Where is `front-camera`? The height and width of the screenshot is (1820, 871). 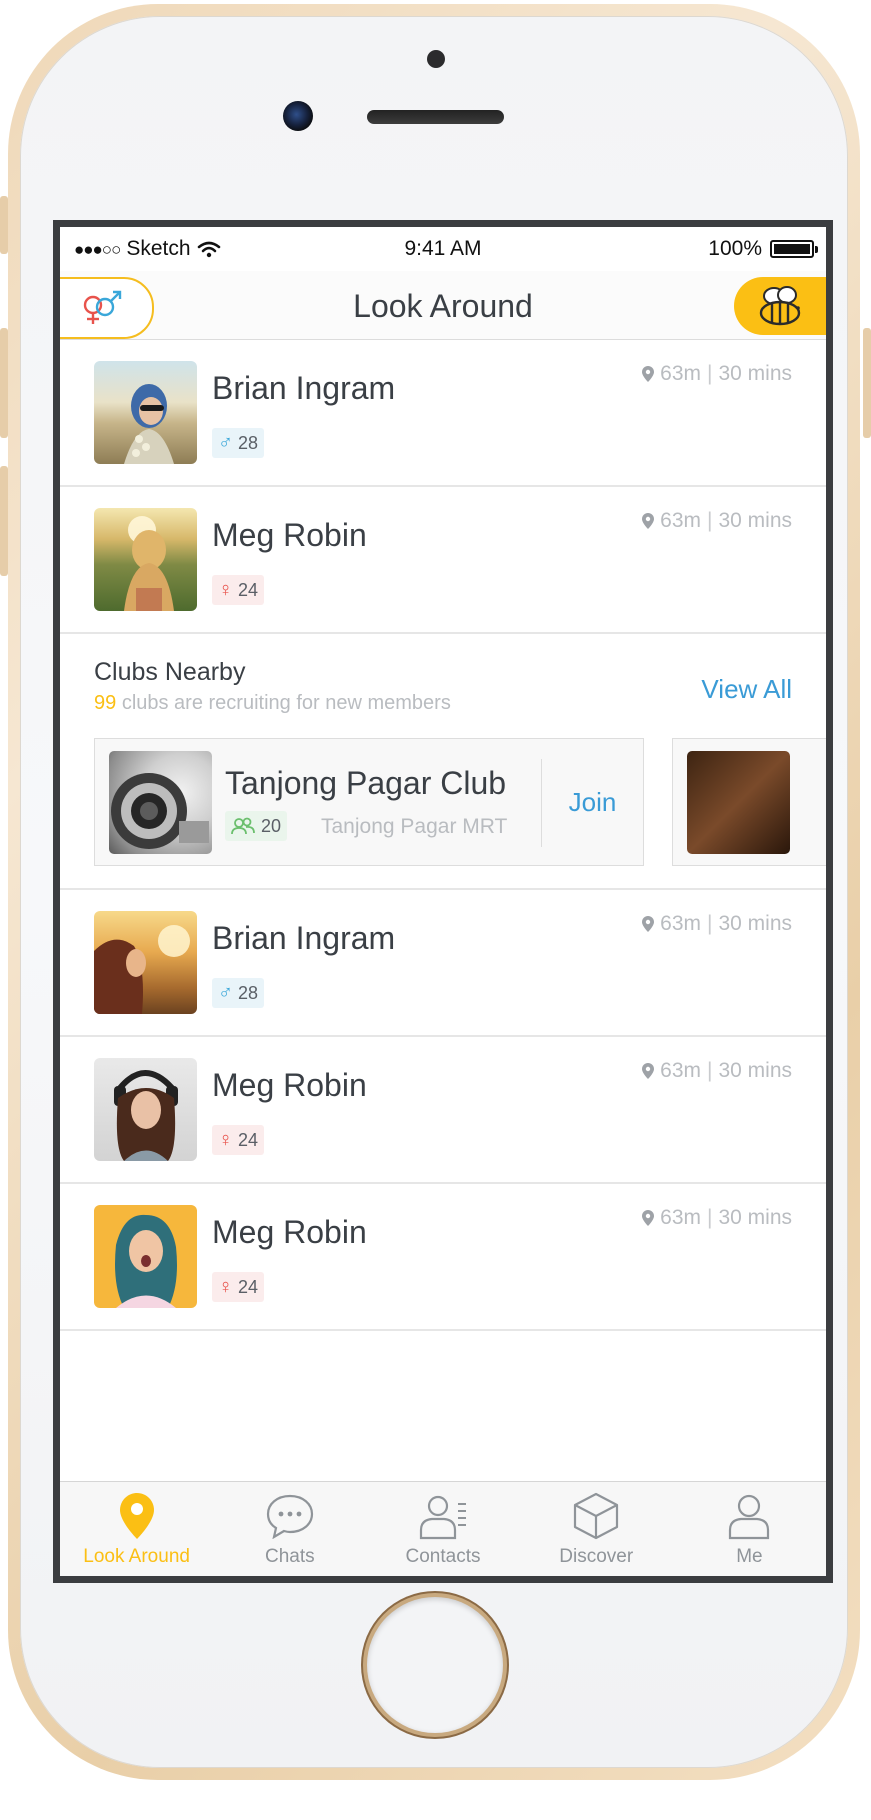
front-camera is located at coordinates (298, 116).